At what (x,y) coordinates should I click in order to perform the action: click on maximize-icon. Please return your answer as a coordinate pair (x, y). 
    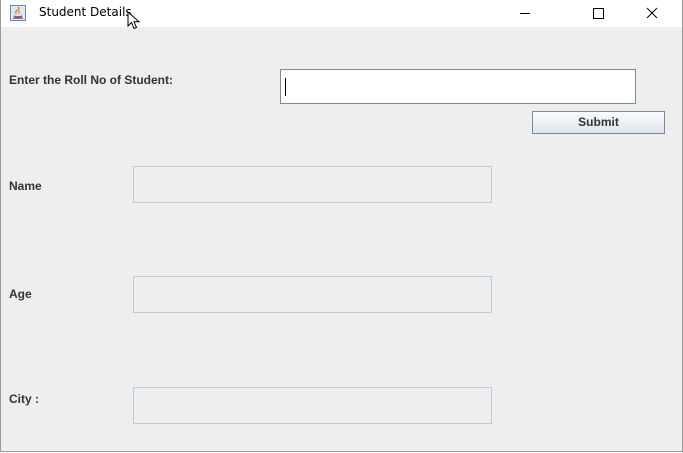
    Looking at the image, I should click on (598, 13).